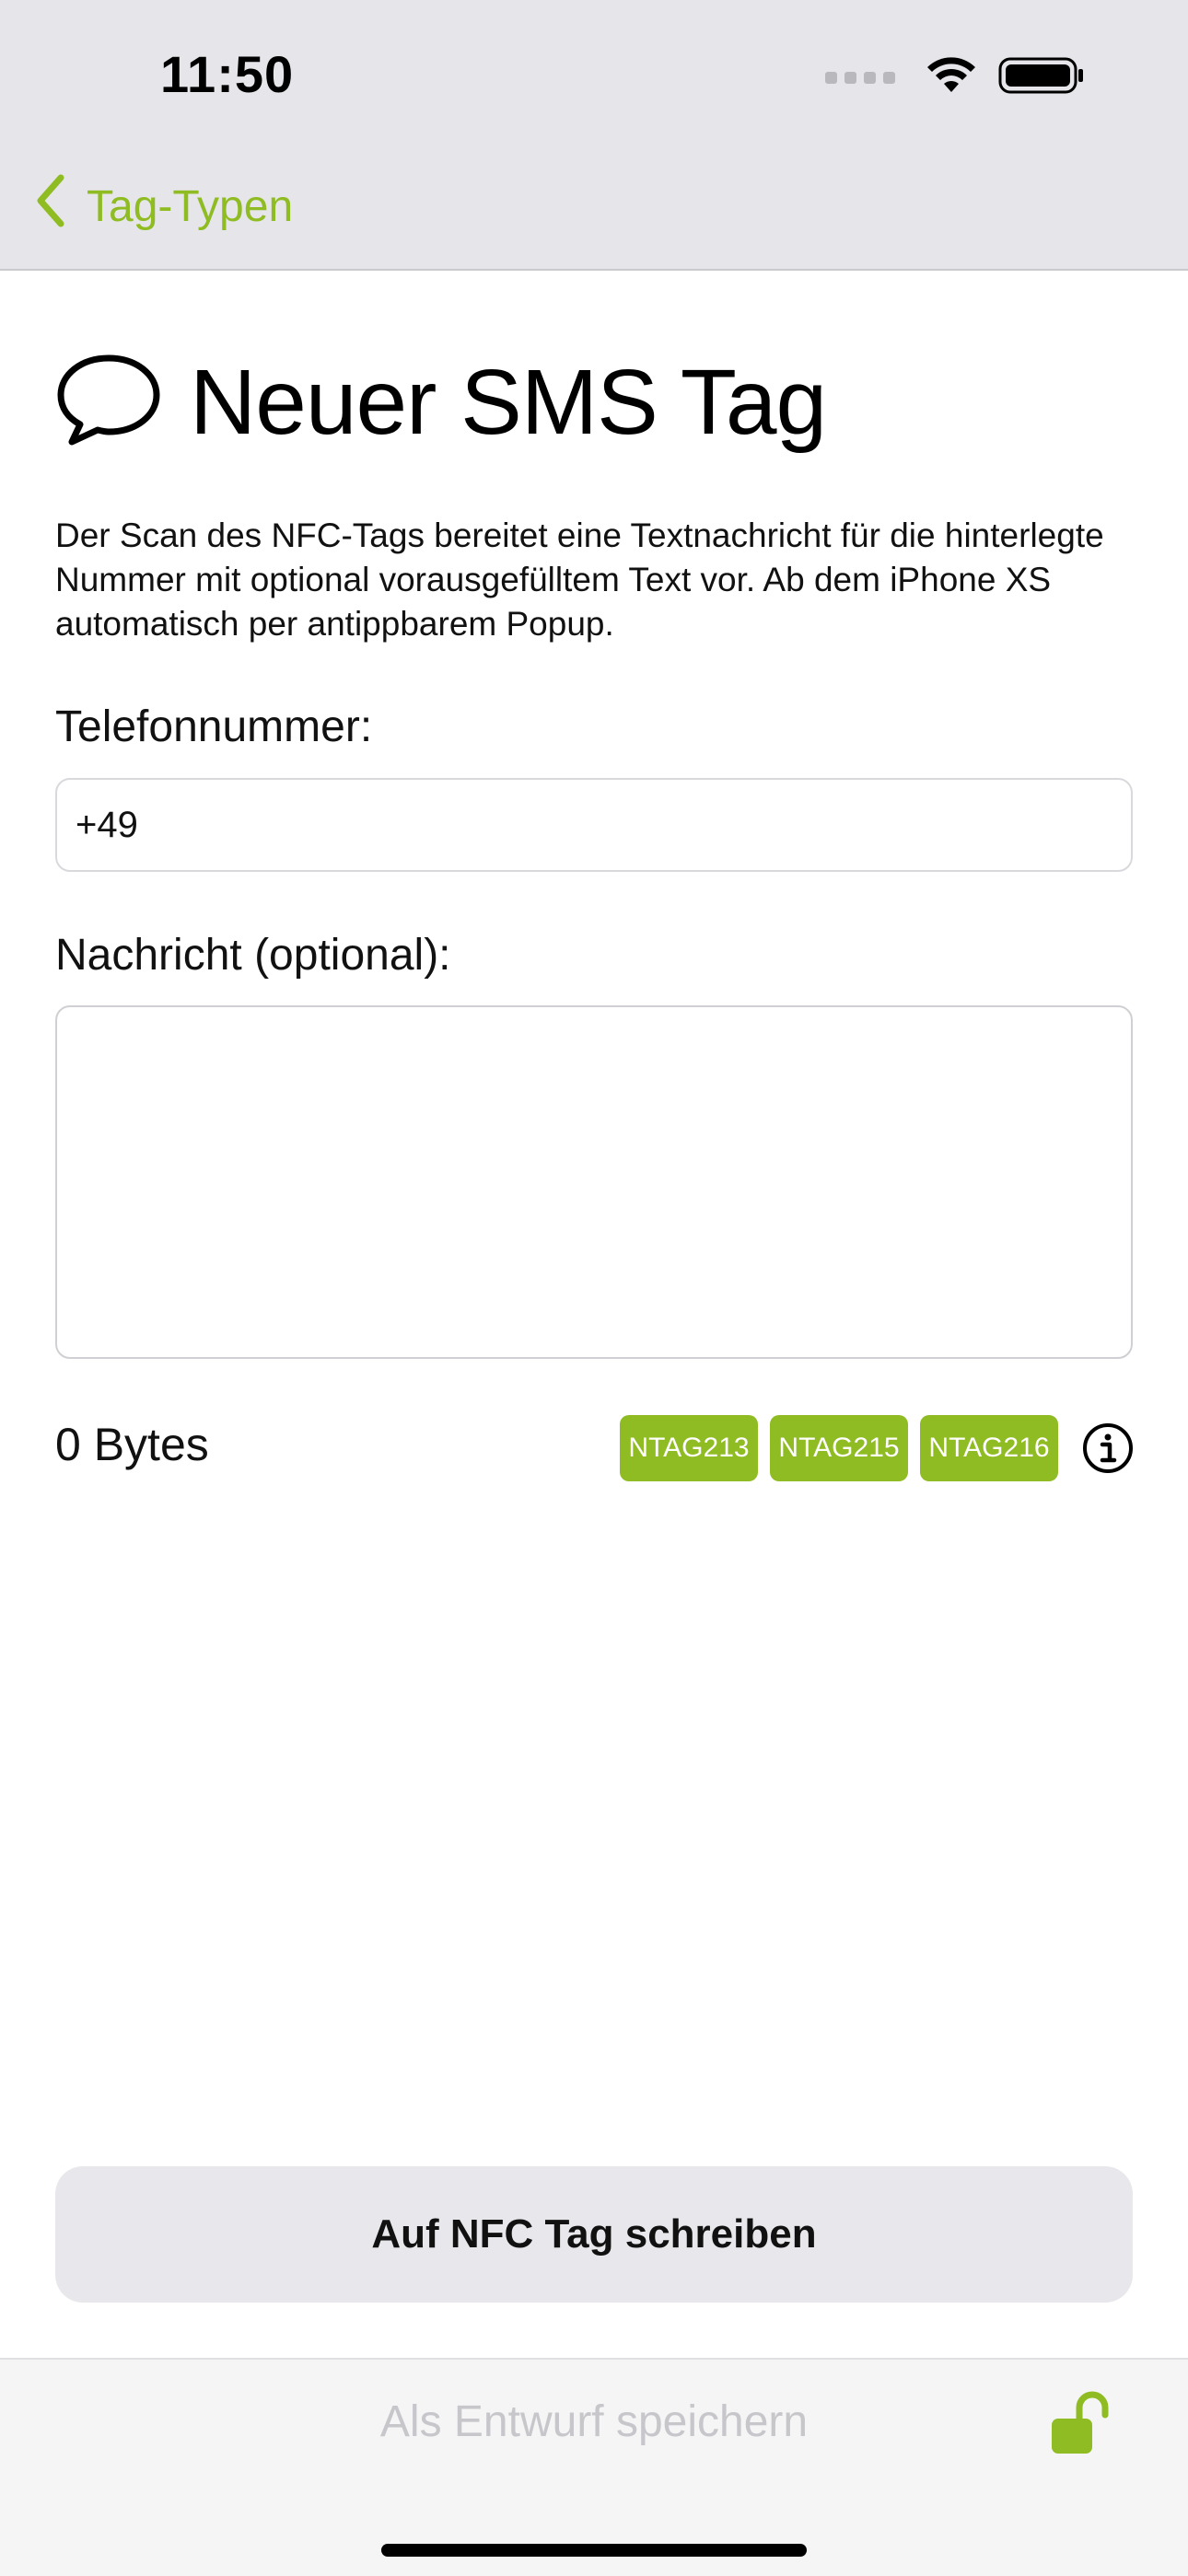 The image size is (1188, 2576). I want to click on page-title: Neuer SMS Tag, so click(508, 402).